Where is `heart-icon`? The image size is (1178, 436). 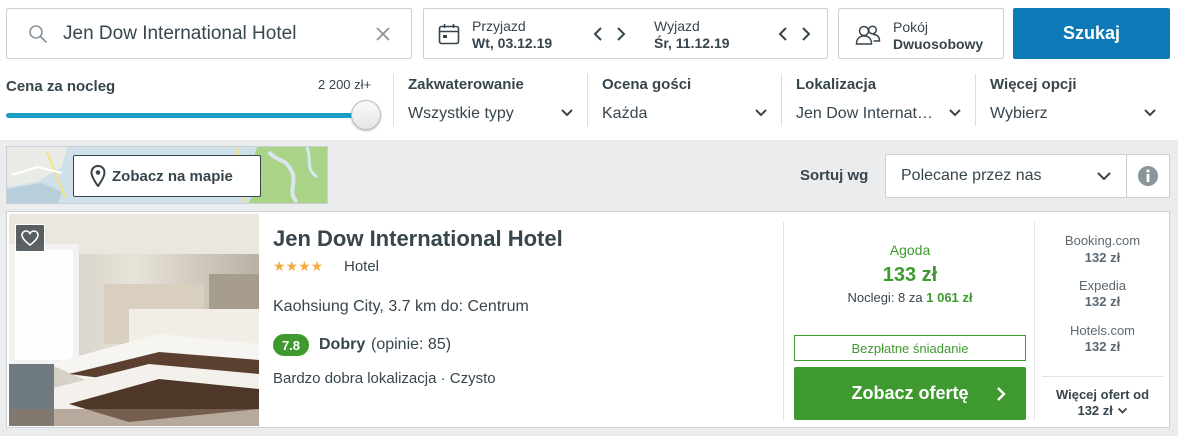
heart-icon is located at coordinates (30, 238).